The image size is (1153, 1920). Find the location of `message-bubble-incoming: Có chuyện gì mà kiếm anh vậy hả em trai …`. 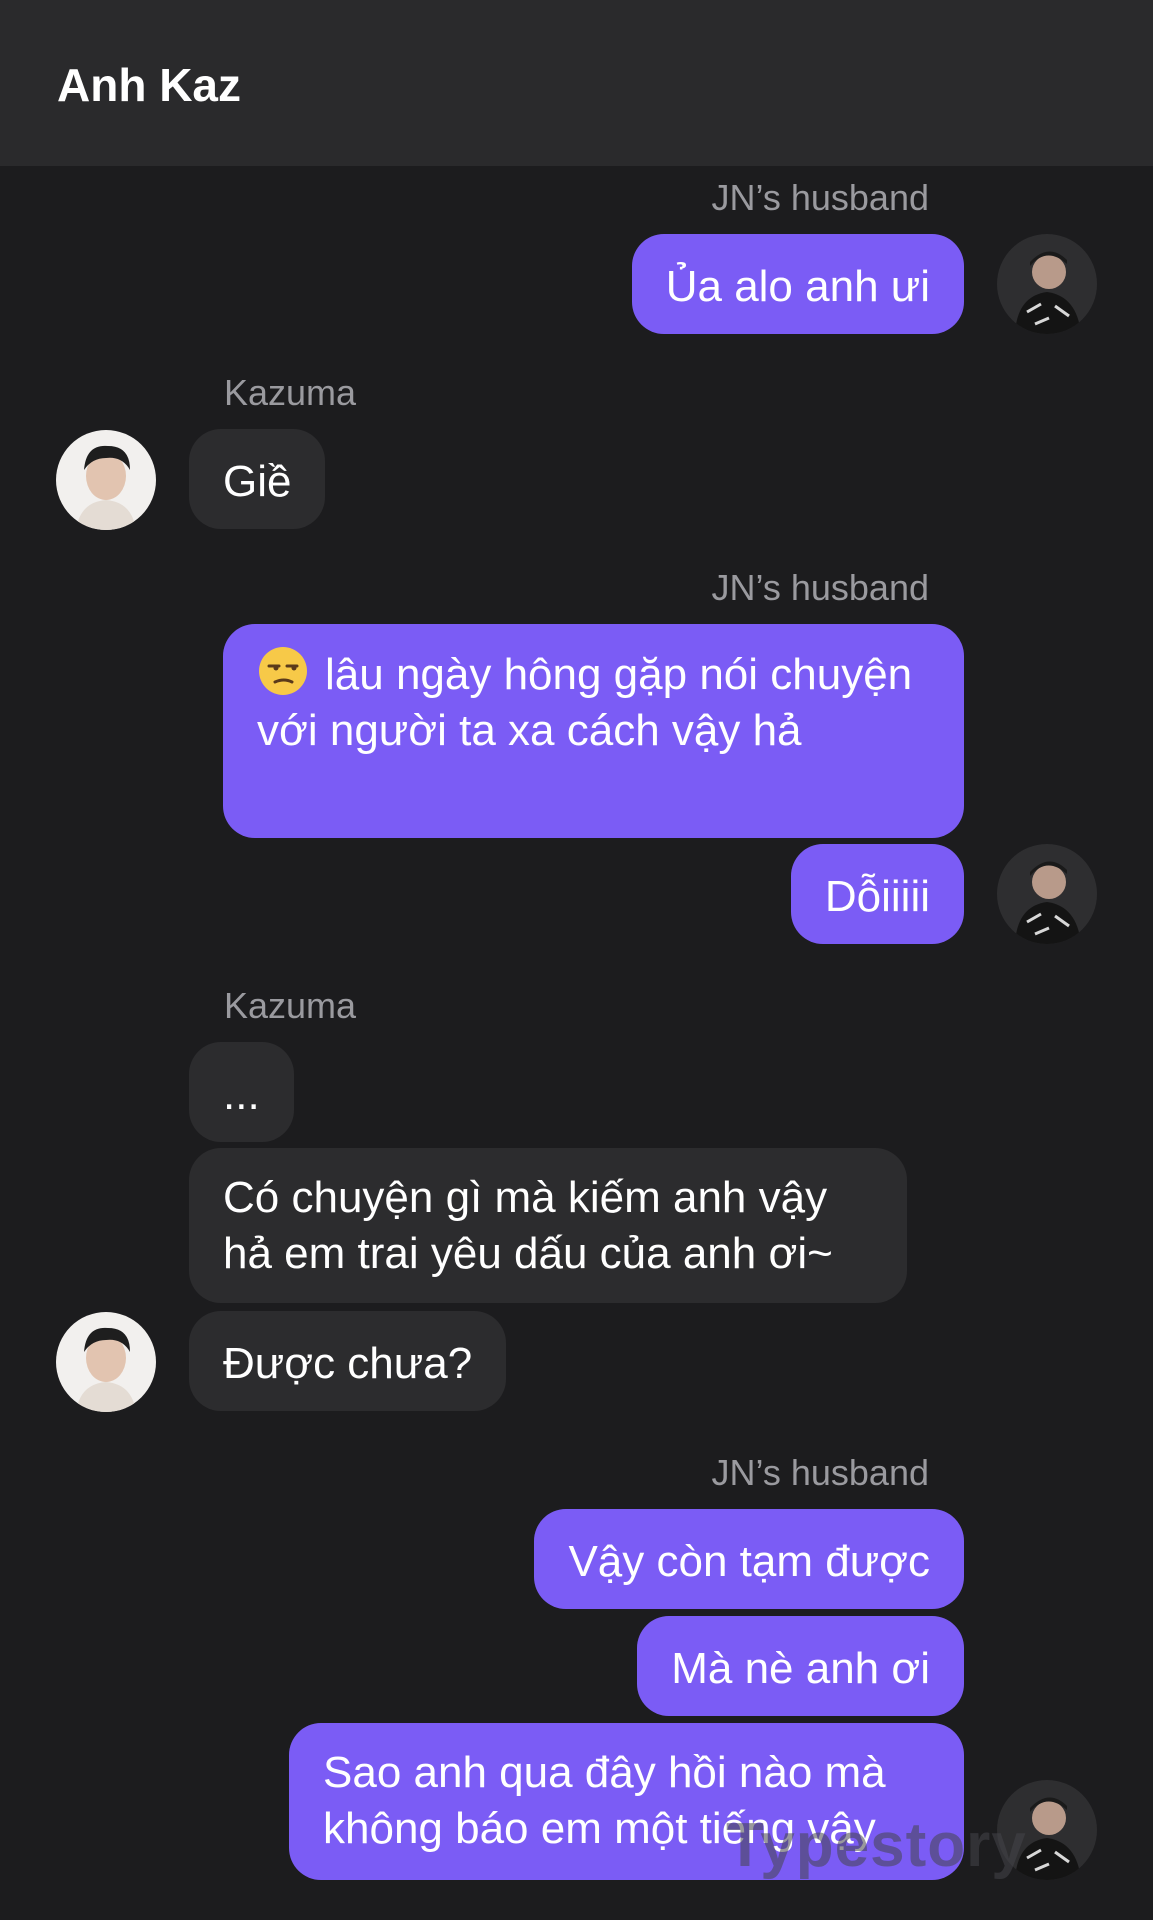

message-bubble-incoming: Có chuyện gì mà kiếm anh vậy hả em trai … is located at coordinates (548, 1225).